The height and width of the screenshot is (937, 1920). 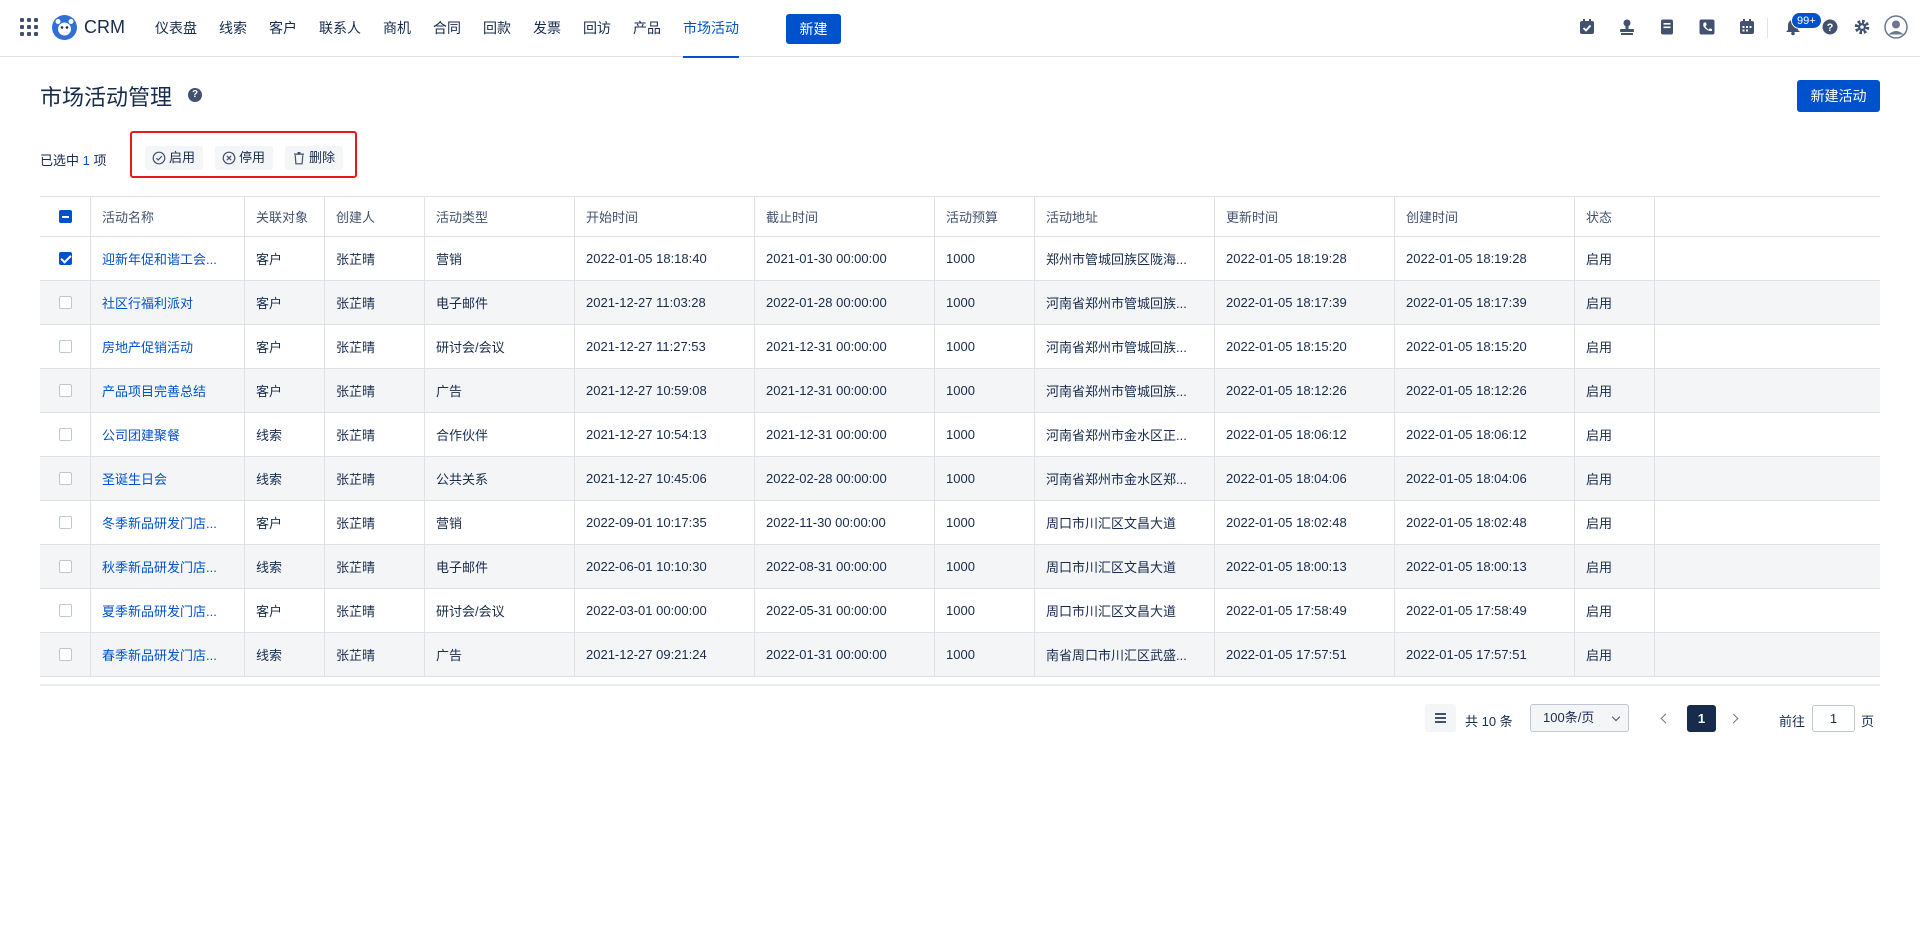 What do you see at coordinates (1896, 27) in the screenshot?
I see `user-avatar-icon` at bounding box center [1896, 27].